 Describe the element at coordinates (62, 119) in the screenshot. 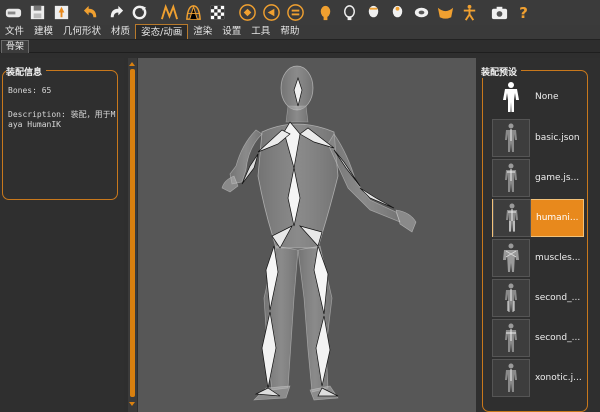

I see `rig-description: Description: 装配，用于Maya HumanIK` at that location.